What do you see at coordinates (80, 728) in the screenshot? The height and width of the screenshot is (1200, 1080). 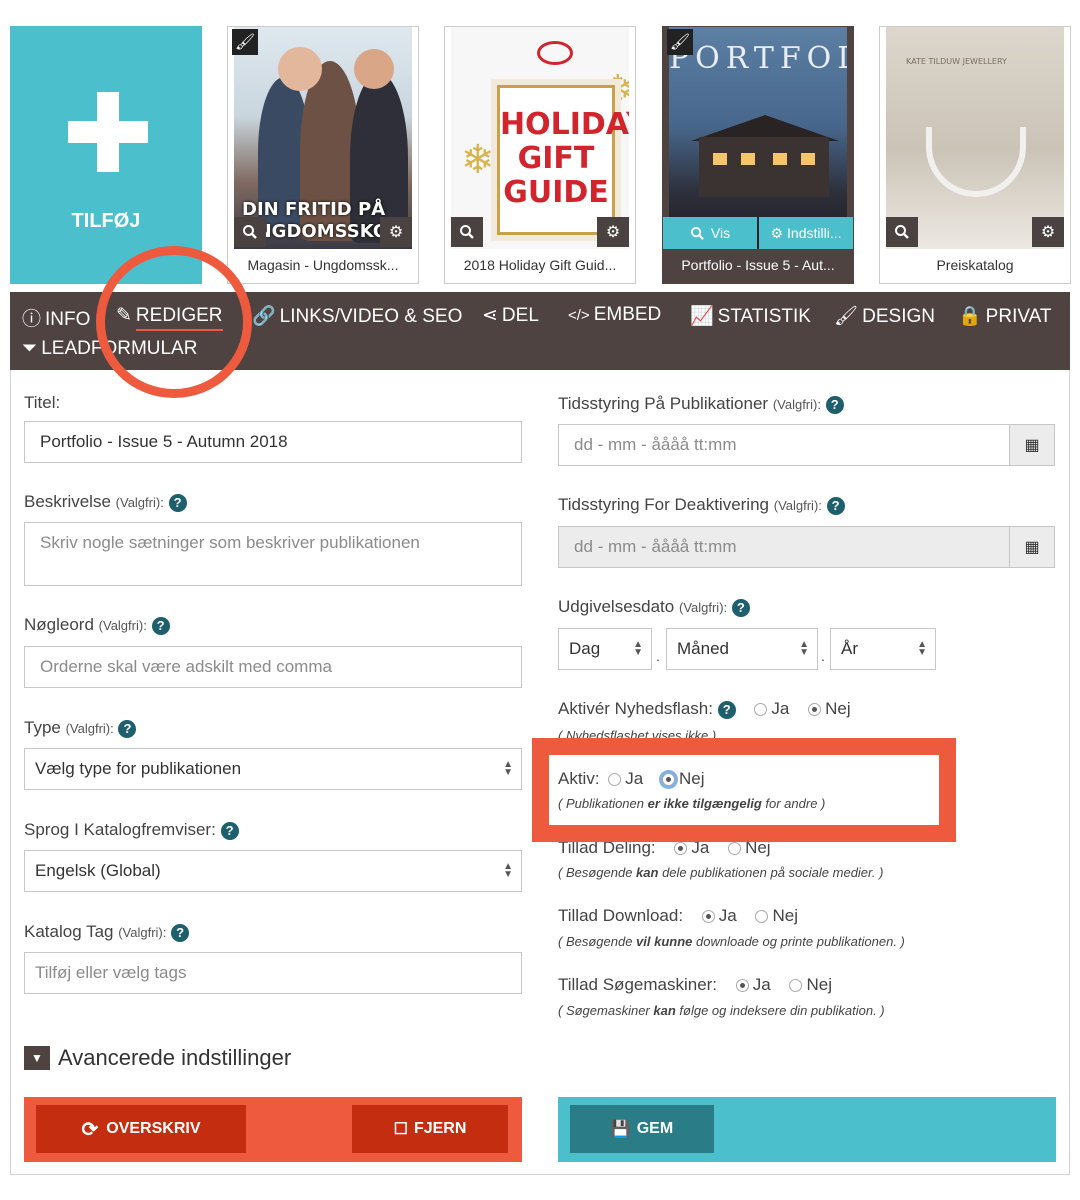 I see `type-label: Type (Valgfri): ?` at bounding box center [80, 728].